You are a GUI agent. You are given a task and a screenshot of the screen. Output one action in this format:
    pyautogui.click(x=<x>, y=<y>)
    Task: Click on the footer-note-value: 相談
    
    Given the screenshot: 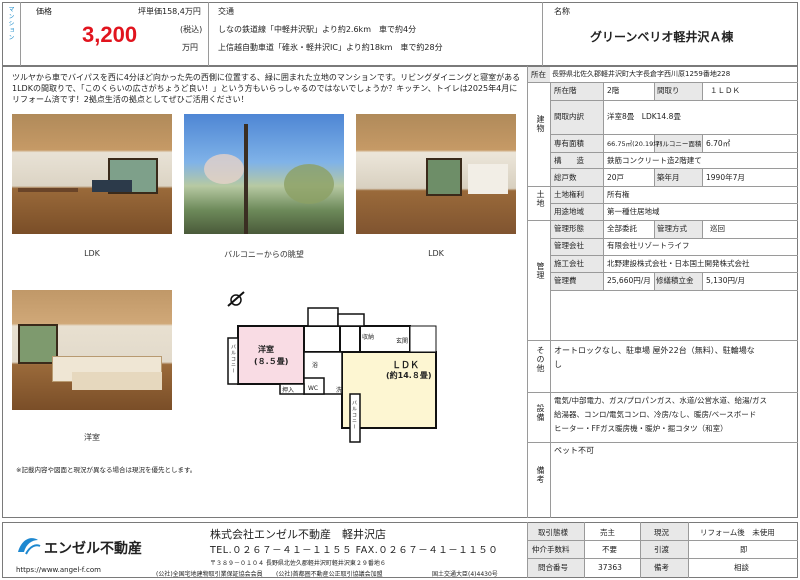 What is the action you would take?
    pyautogui.click(x=741, y=567)
    